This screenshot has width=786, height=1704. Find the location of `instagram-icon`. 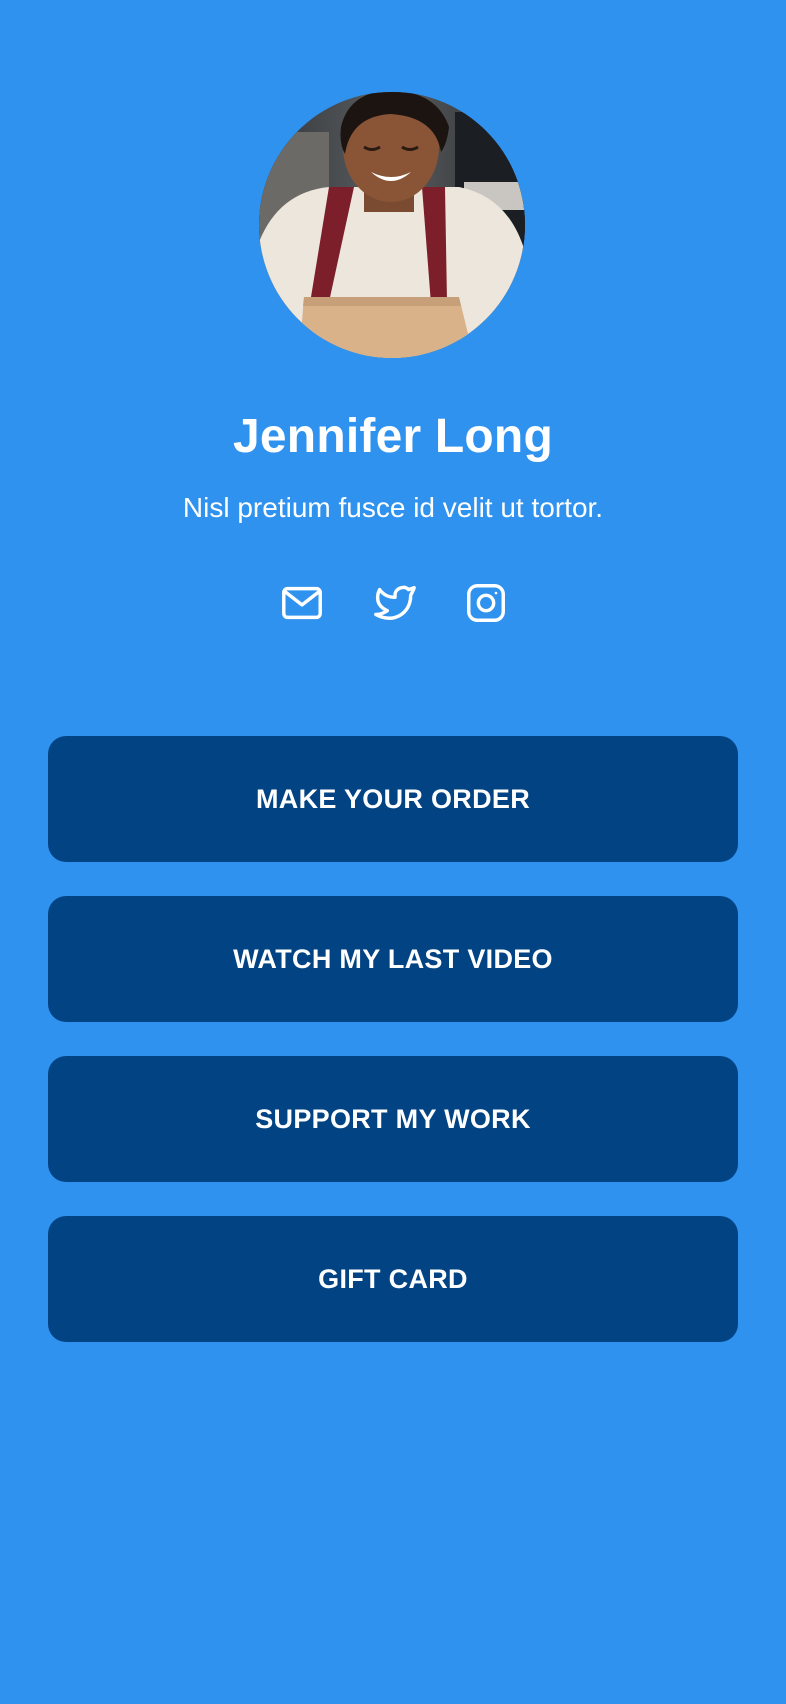

instagram-icon is located at coordinates (486, 603).